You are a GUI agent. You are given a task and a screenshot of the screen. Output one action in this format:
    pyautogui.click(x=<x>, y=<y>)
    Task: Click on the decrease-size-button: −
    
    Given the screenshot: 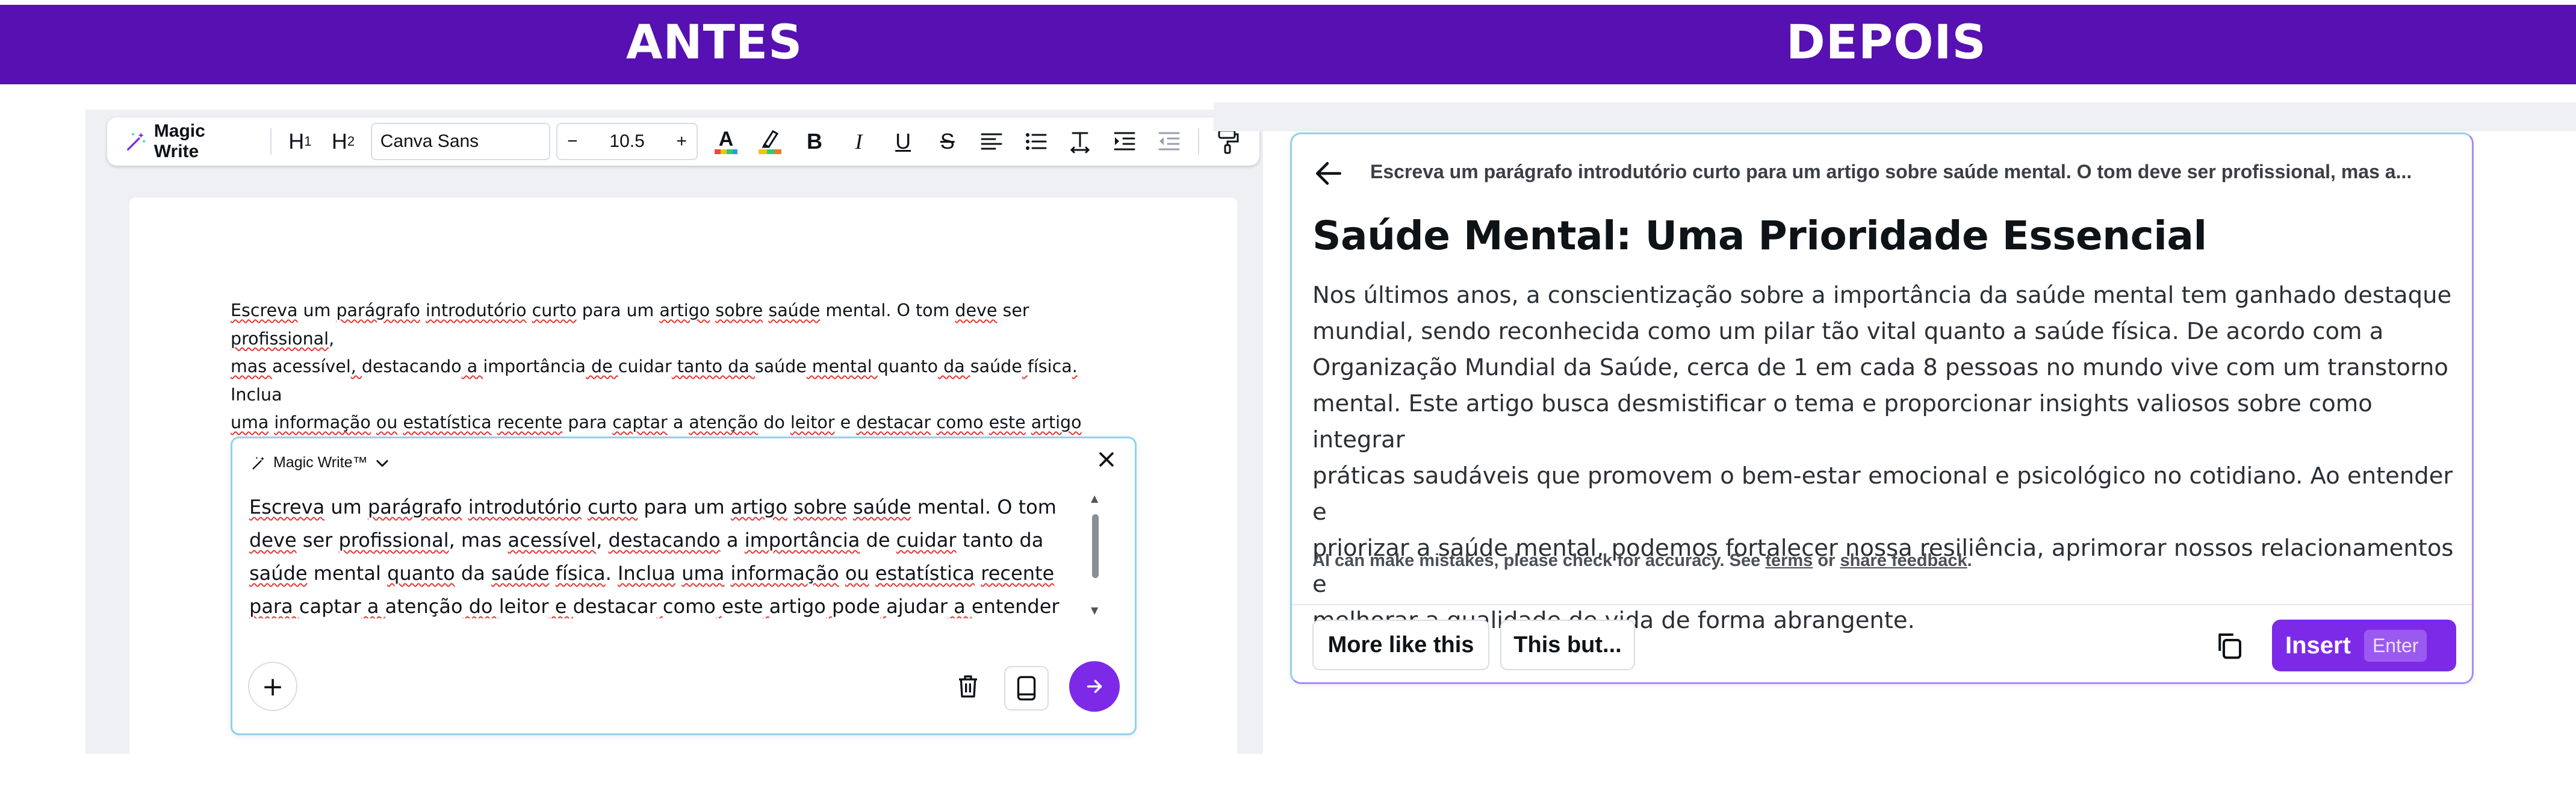 What is the action you would take?
    pyautogui.click(x=572, y=141)
    